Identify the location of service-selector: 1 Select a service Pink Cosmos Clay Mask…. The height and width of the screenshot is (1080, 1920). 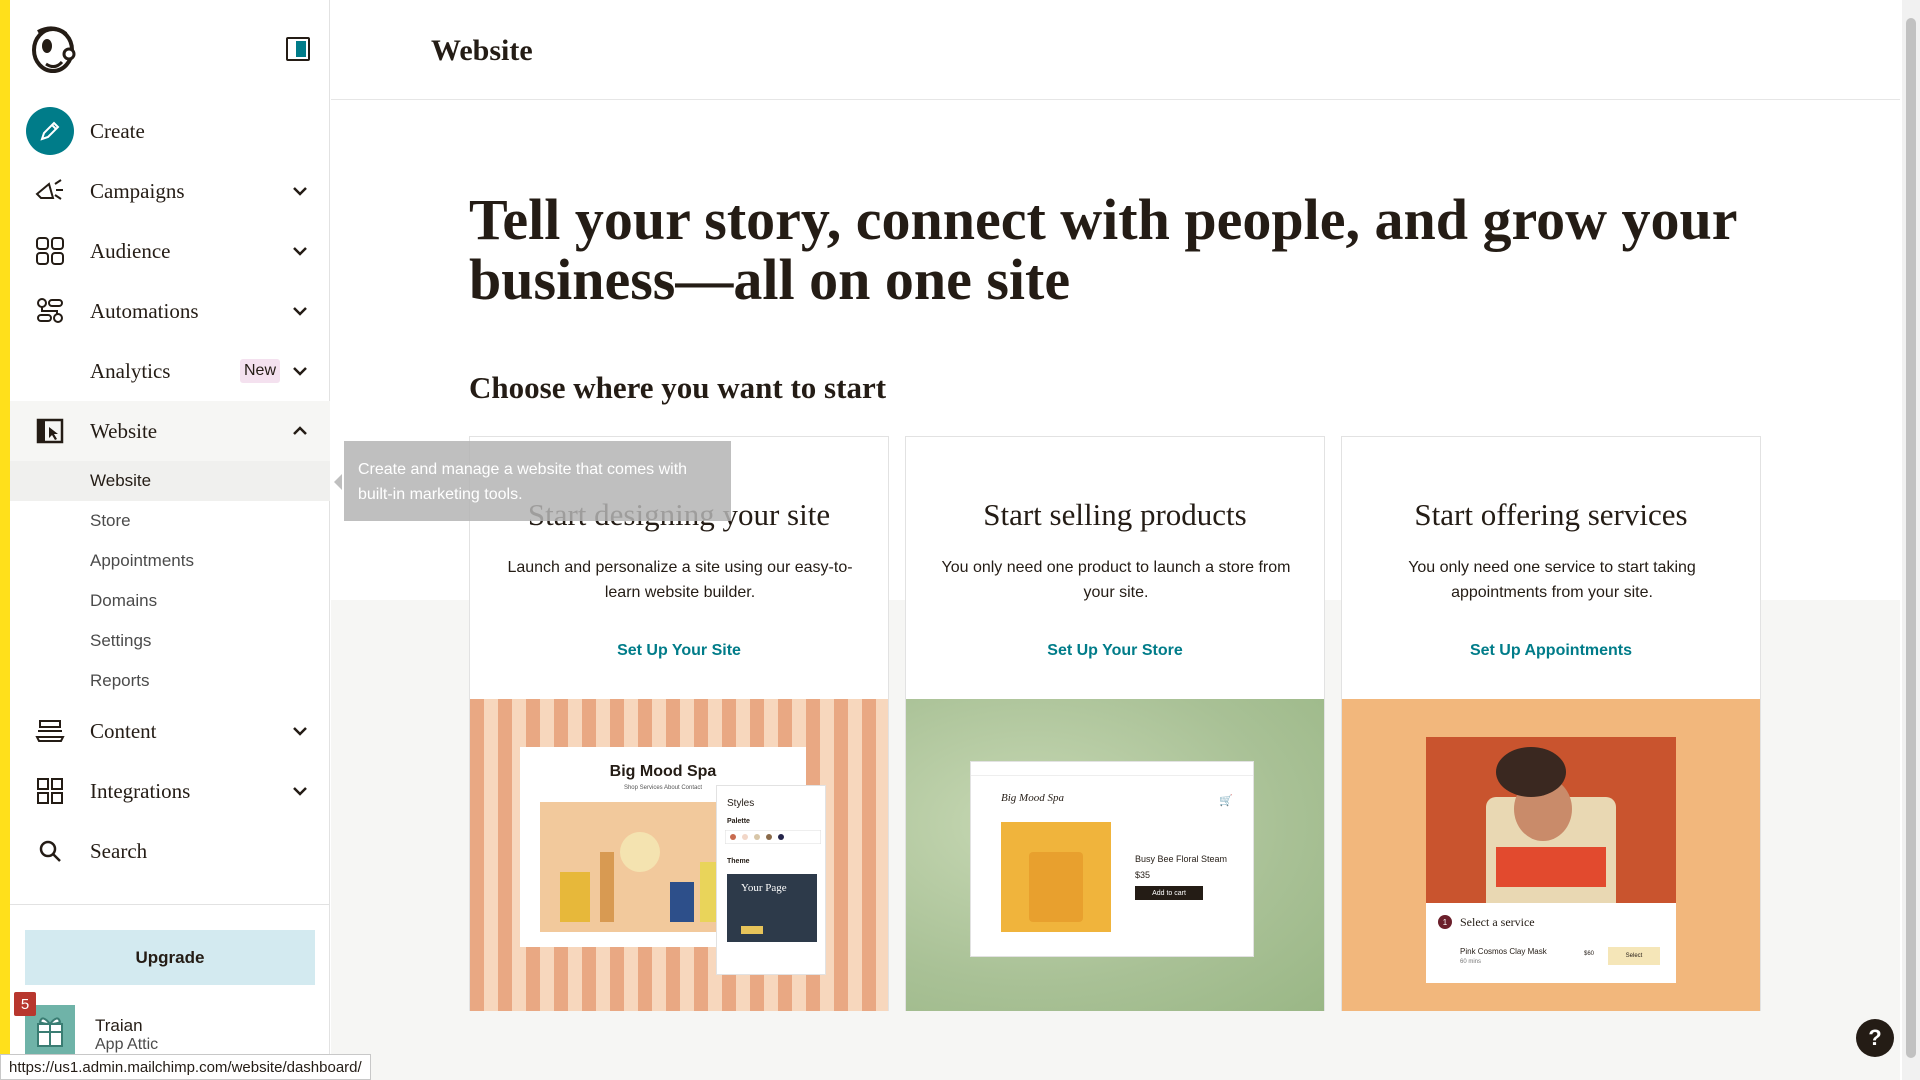
(1551, 943).